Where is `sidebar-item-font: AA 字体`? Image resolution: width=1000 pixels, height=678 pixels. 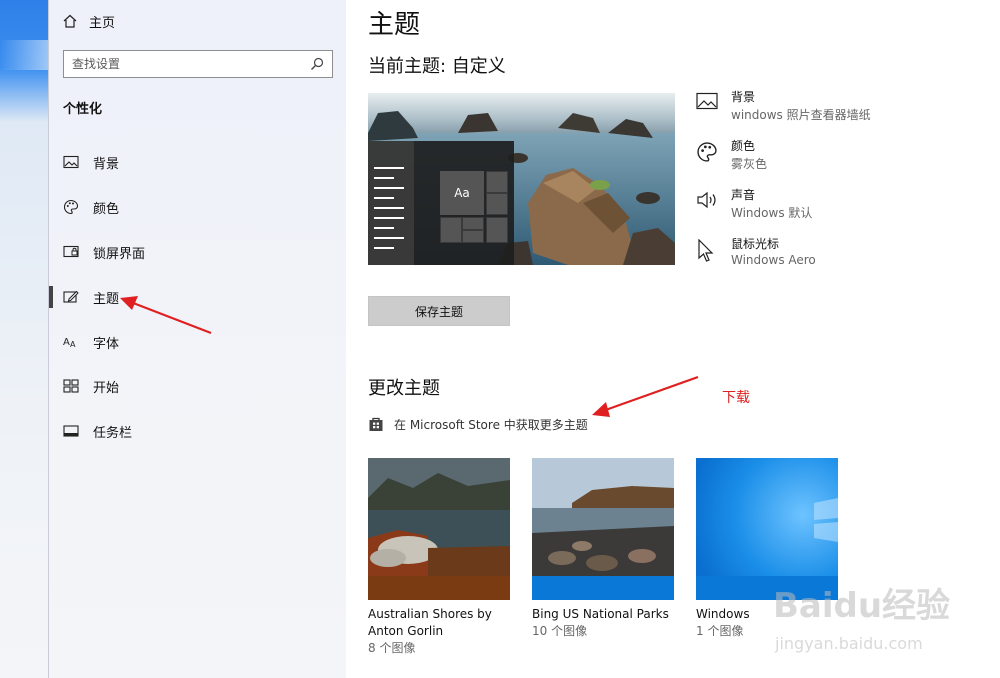 sidebar-item-font: AA 字体 is located at coordinates (198, 342).